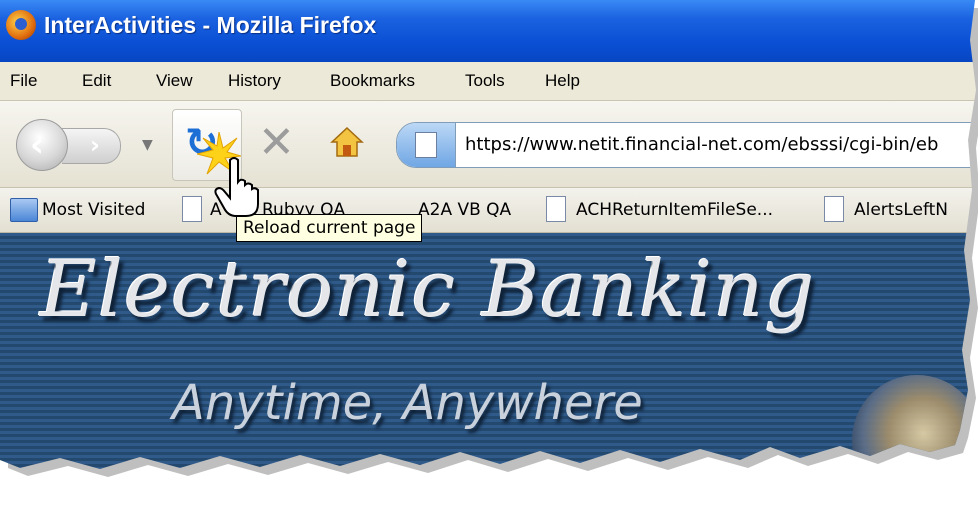 The image size is (978, 505). I want to click on history-dropdown-icon: ▼, so click(147, 145).